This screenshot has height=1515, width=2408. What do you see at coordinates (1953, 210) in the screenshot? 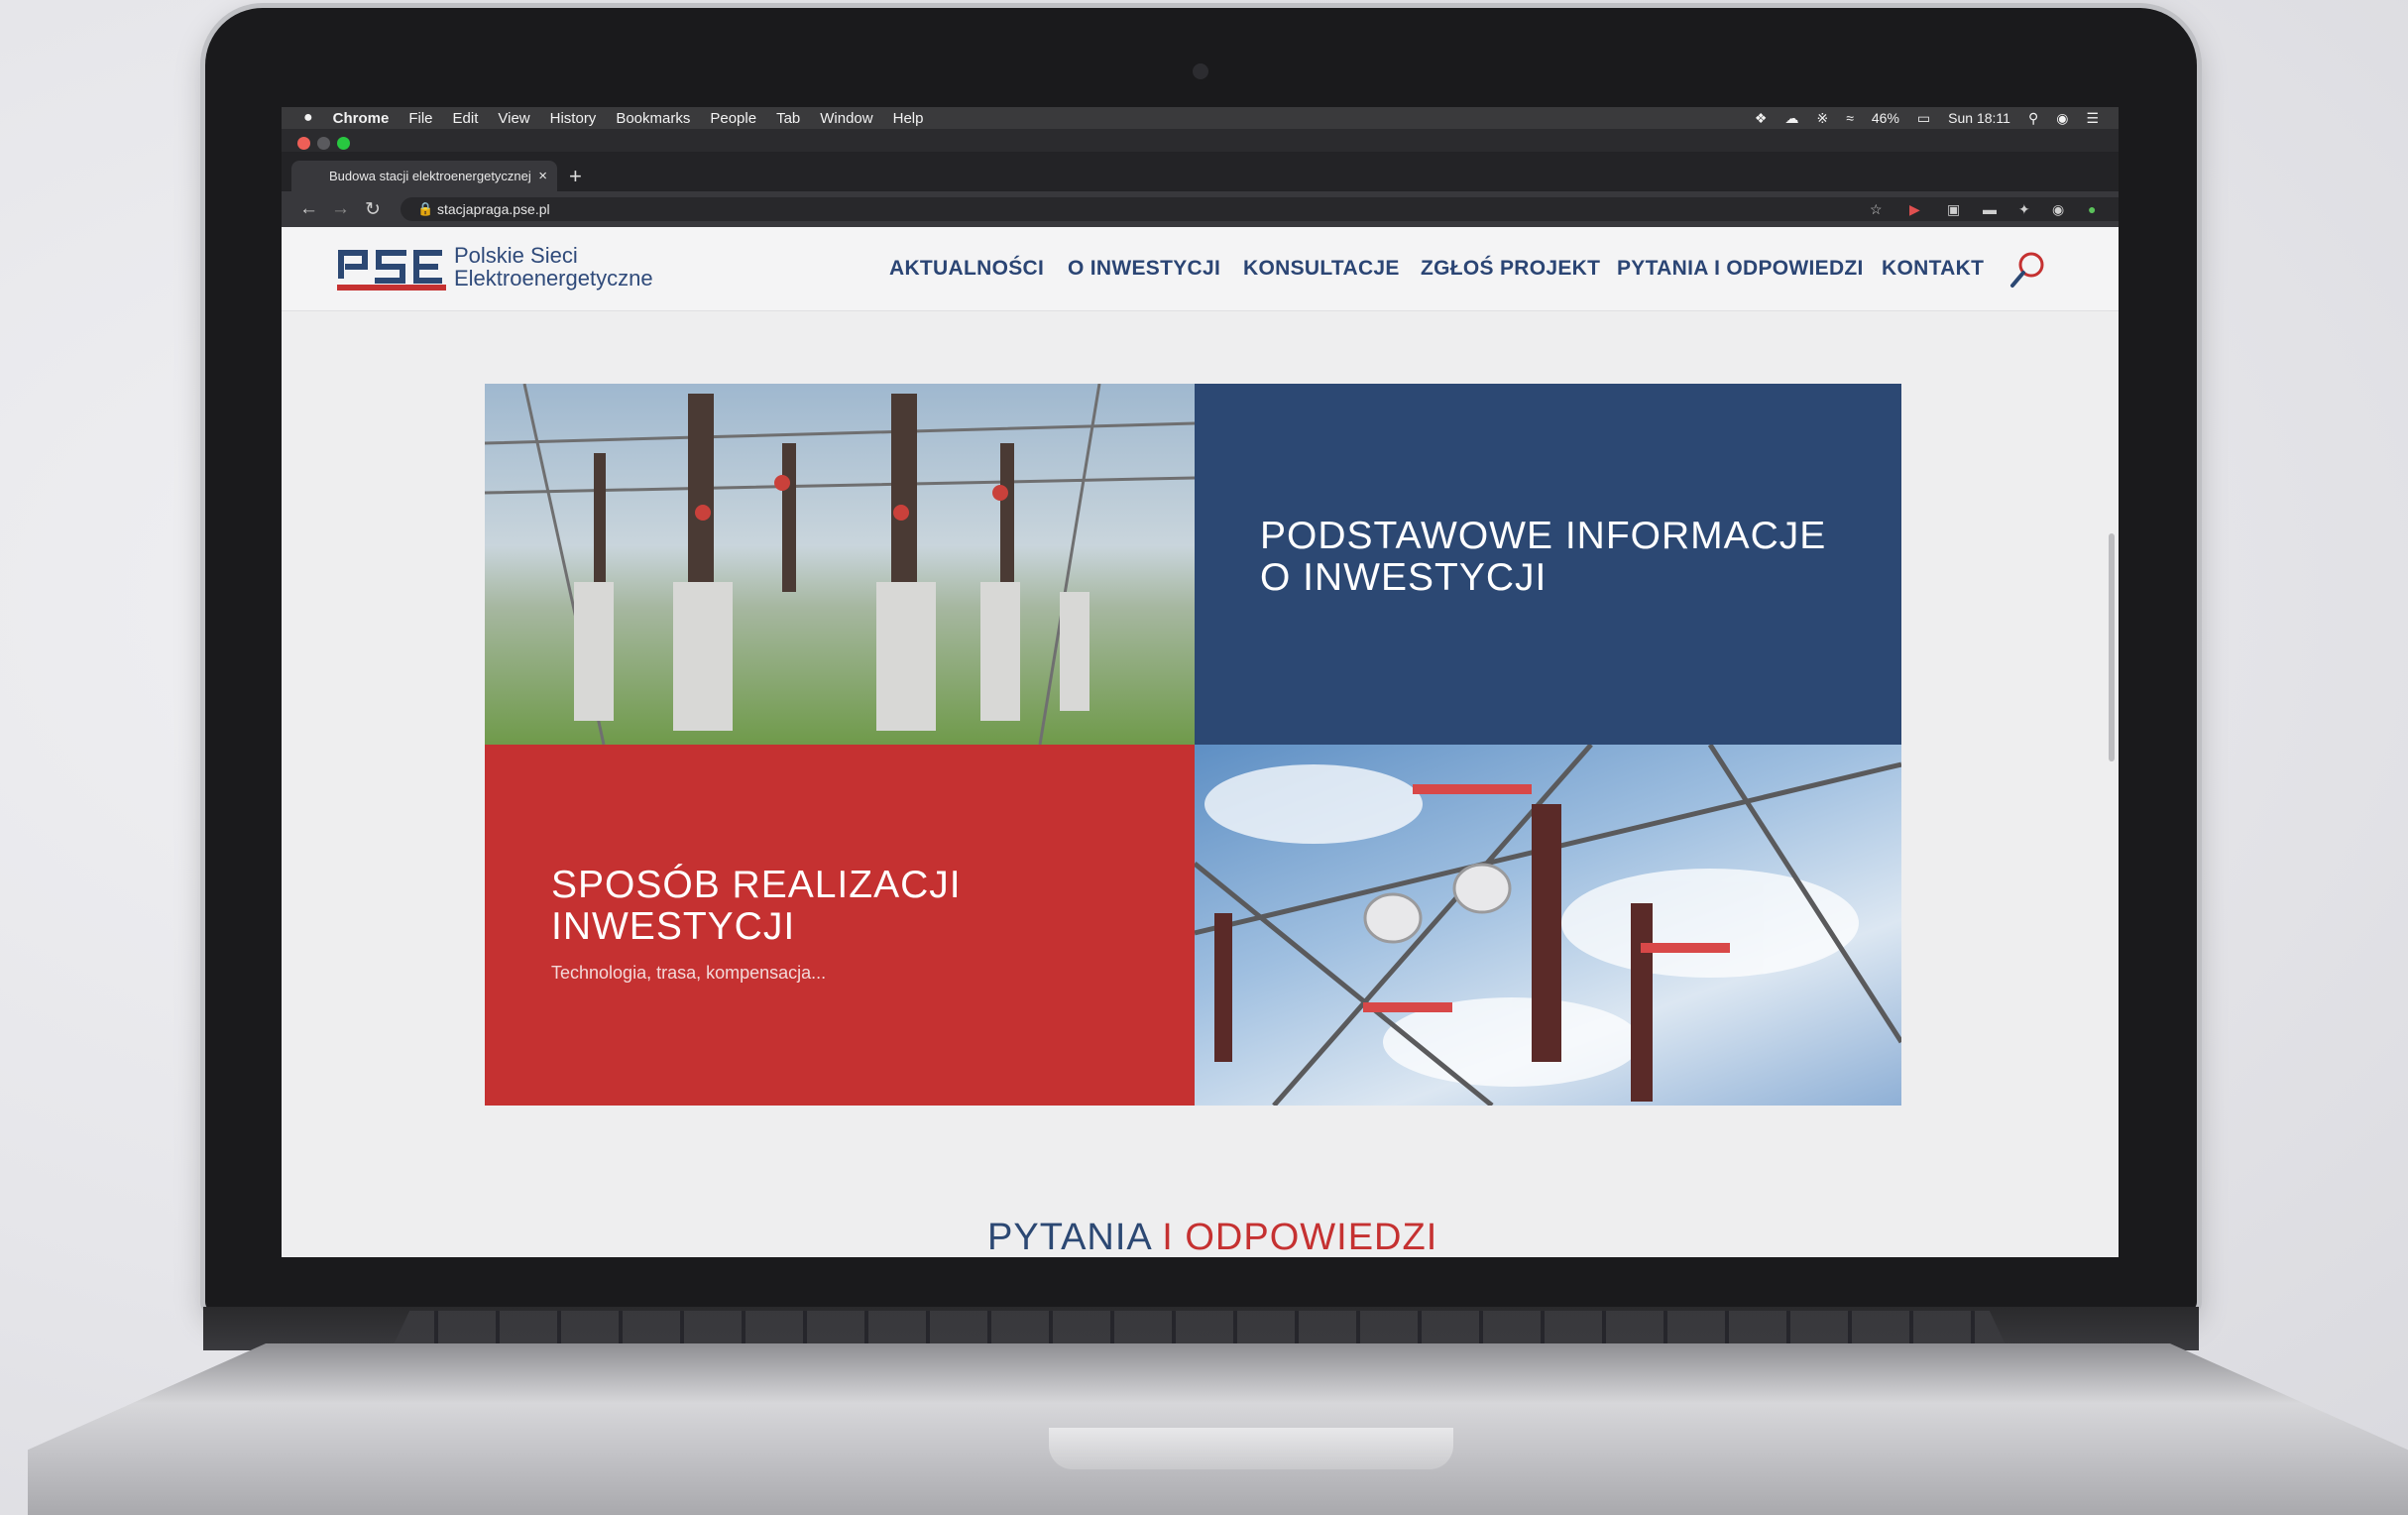
I see `camera-extension-icon: ▣` at bounding box center [1953, 210].